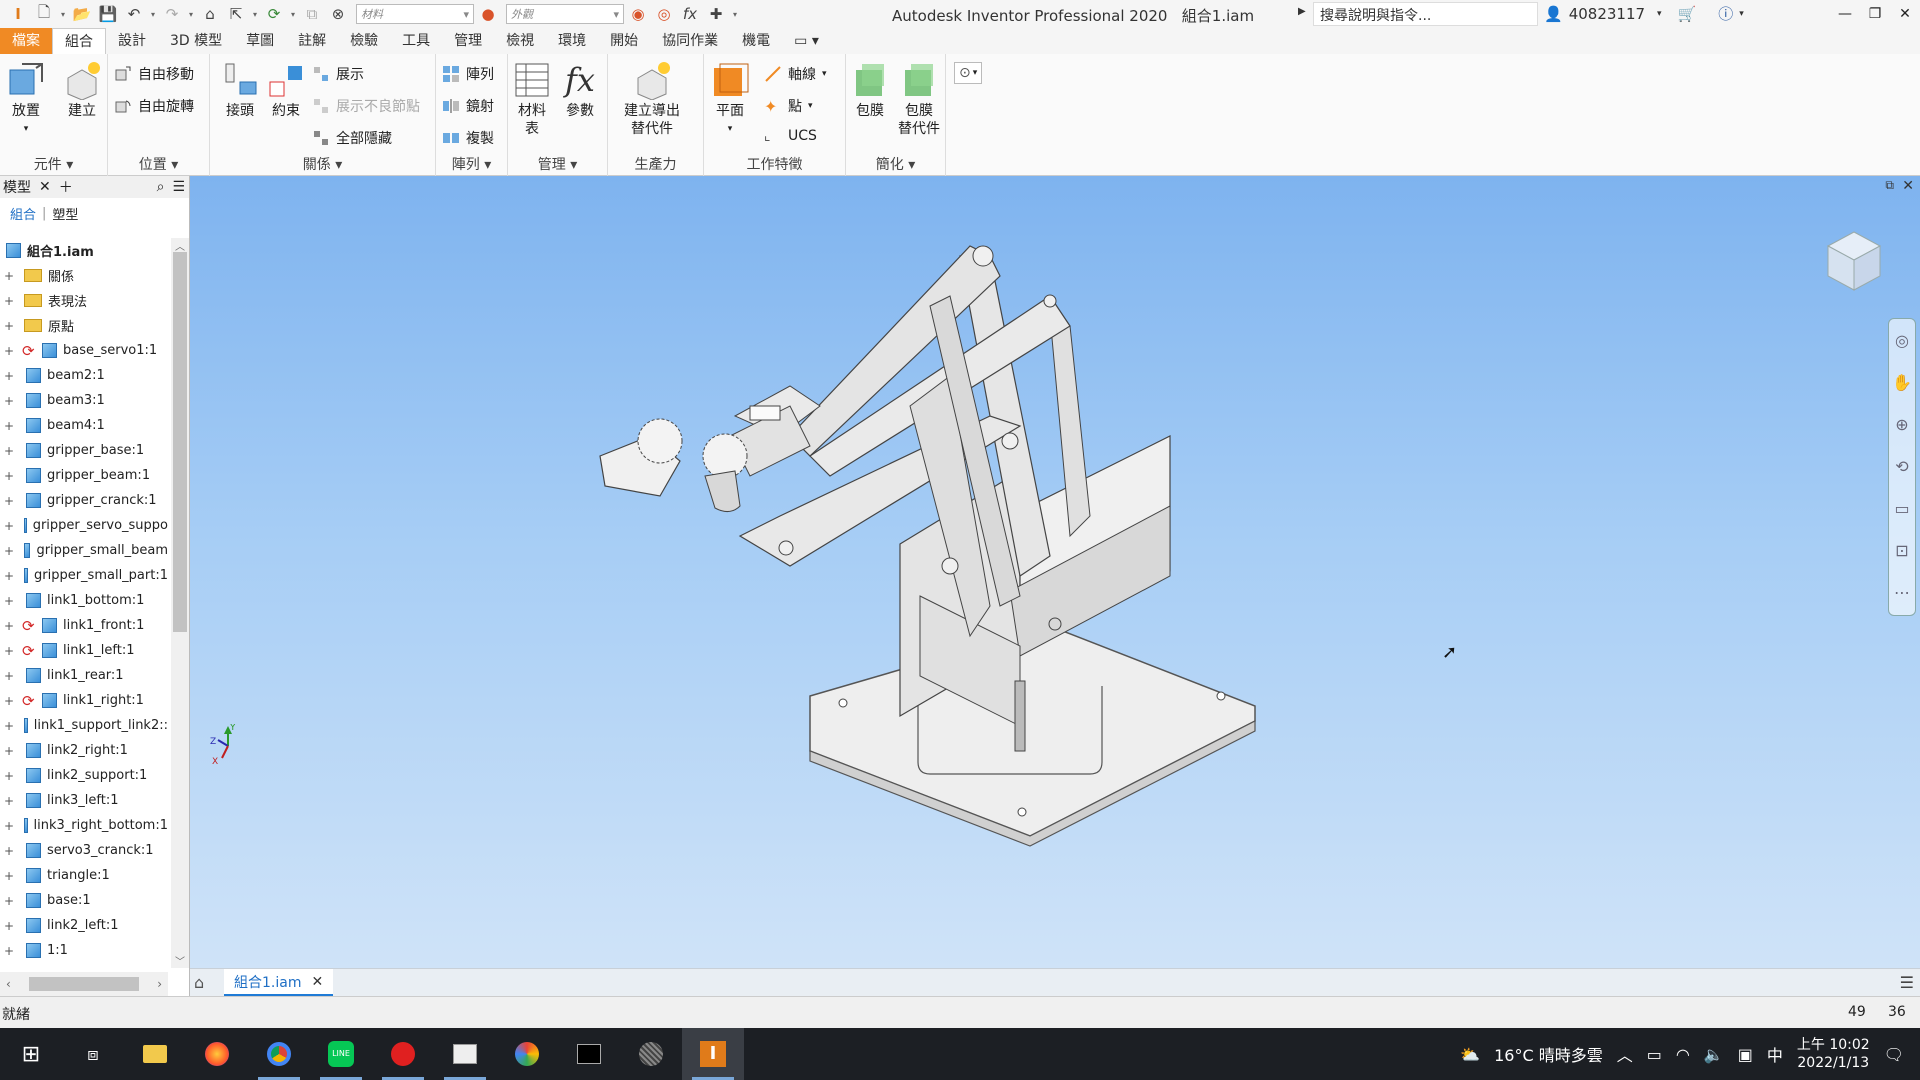 The height and width of the screenshot is (1080, 1920). I want to click on ribbon-tab-0: 檔案, so click(26, 41).